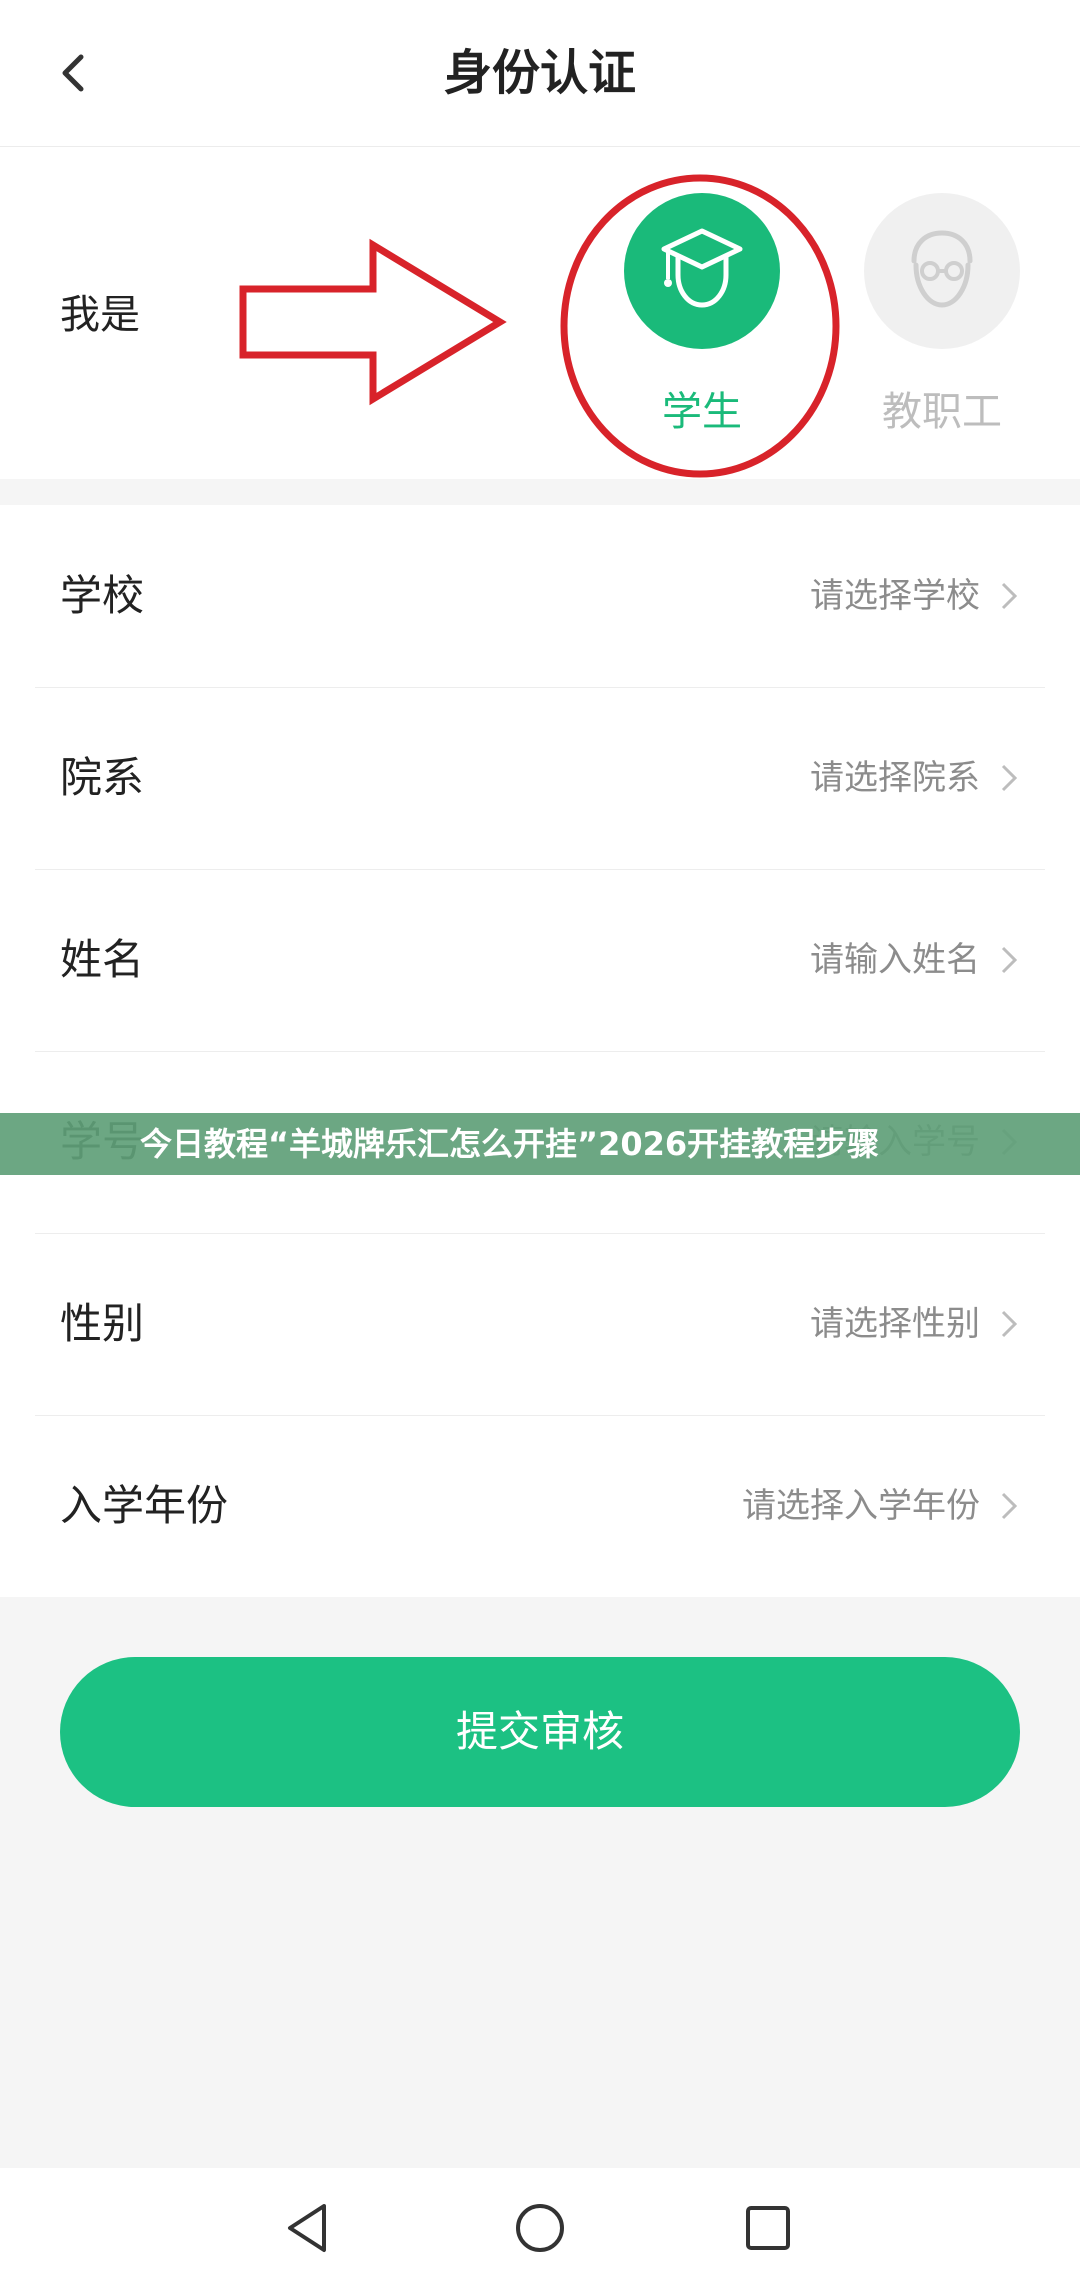 This screenshot has height=2288, width=1080. I want to click on gender-label: 性别, so click(102, 1323).